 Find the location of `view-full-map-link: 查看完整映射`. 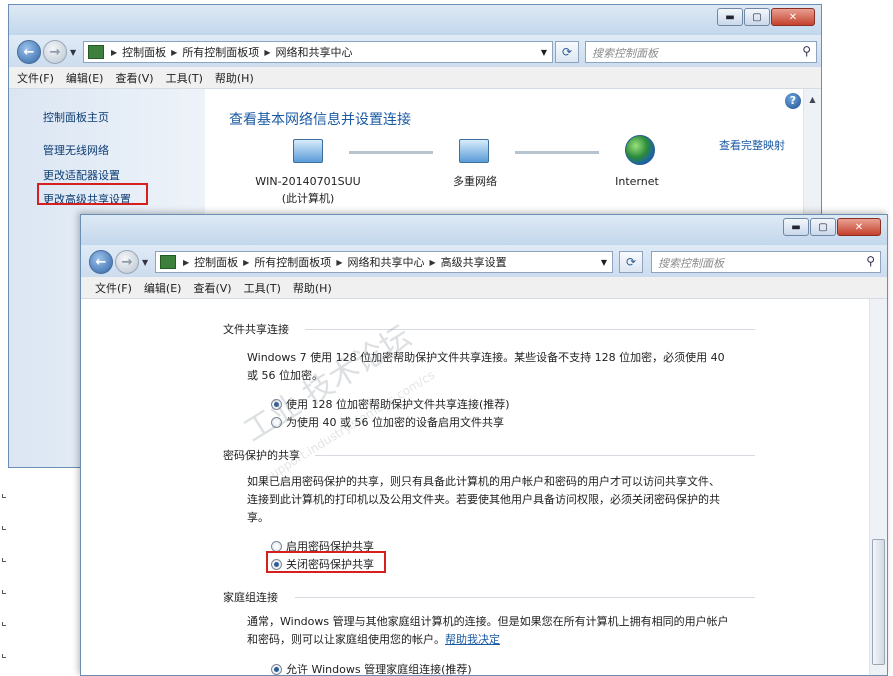

view-full-map-link: 查看完整映射 is located at coordinates (752, 145).